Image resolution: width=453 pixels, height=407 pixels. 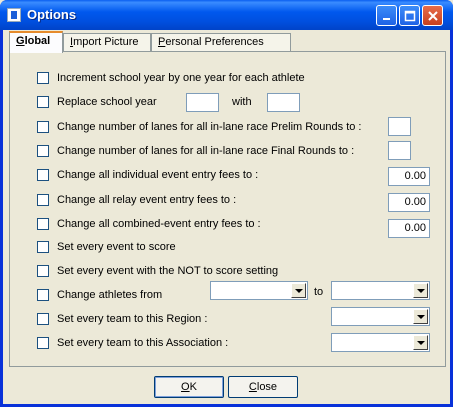 What do you see at coordinates (386, 19) in the screenshot?
I see `minimize-icon` at bounding box center [386, 19].